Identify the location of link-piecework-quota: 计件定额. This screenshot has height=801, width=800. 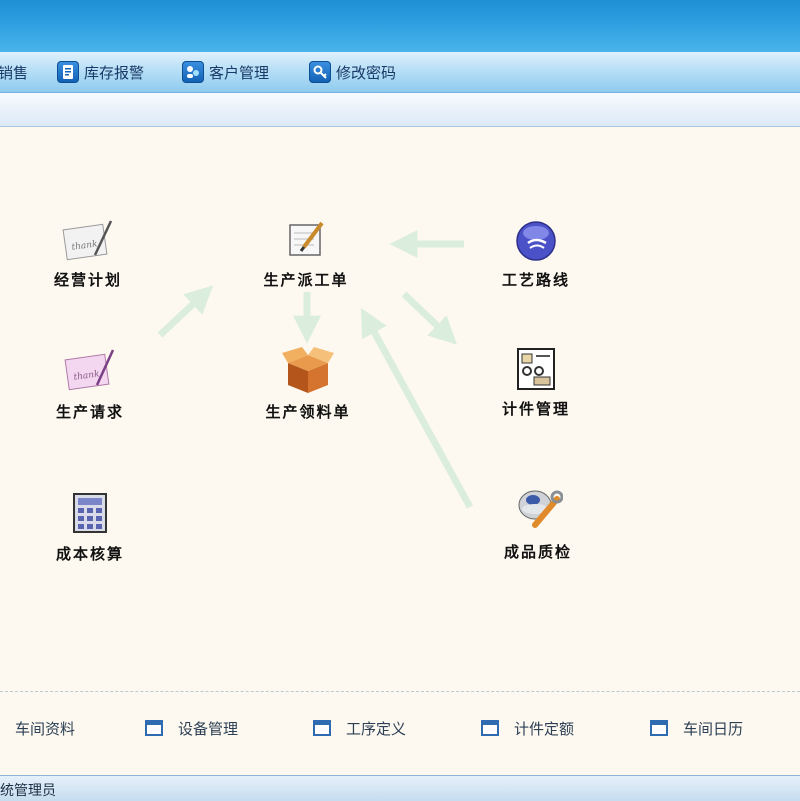
(527, 728).